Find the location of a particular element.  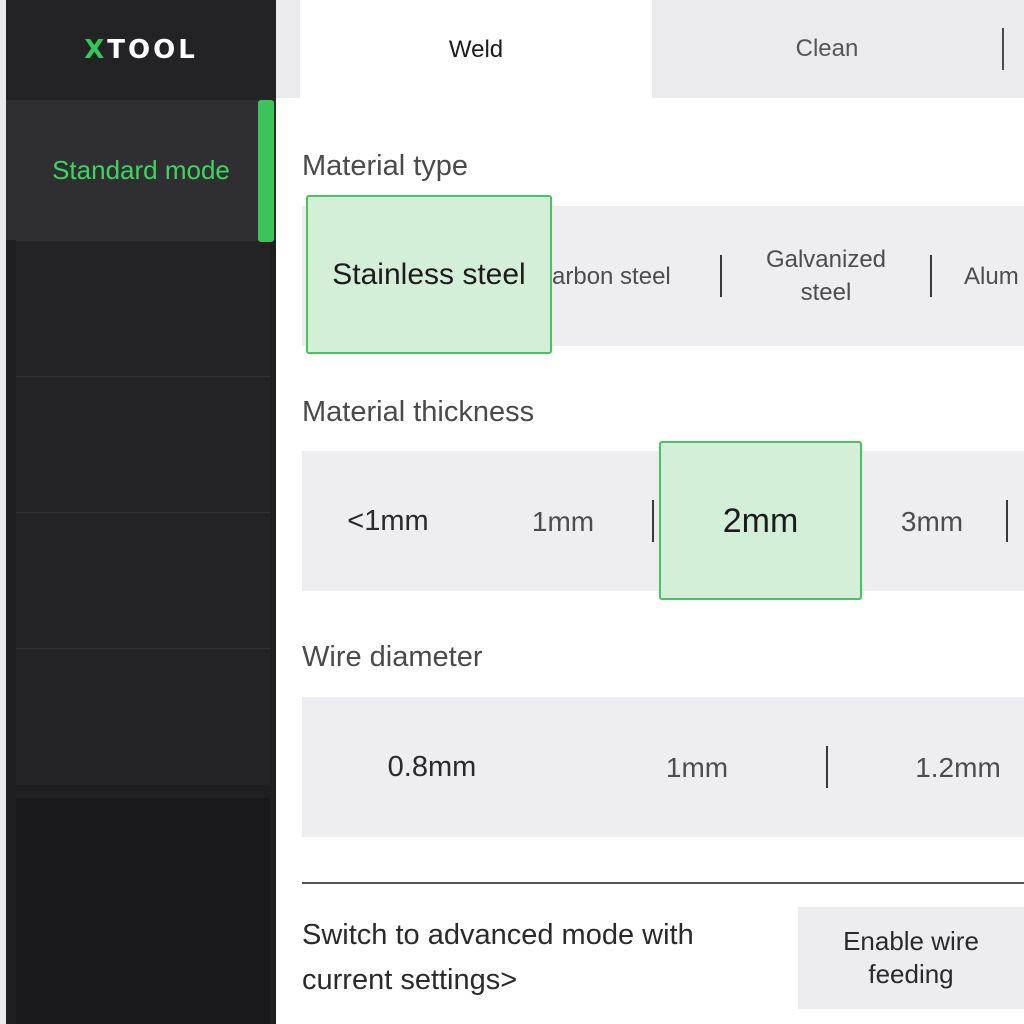

wire-diameter-label: Wire diameter is located at coordinates (392, 657).